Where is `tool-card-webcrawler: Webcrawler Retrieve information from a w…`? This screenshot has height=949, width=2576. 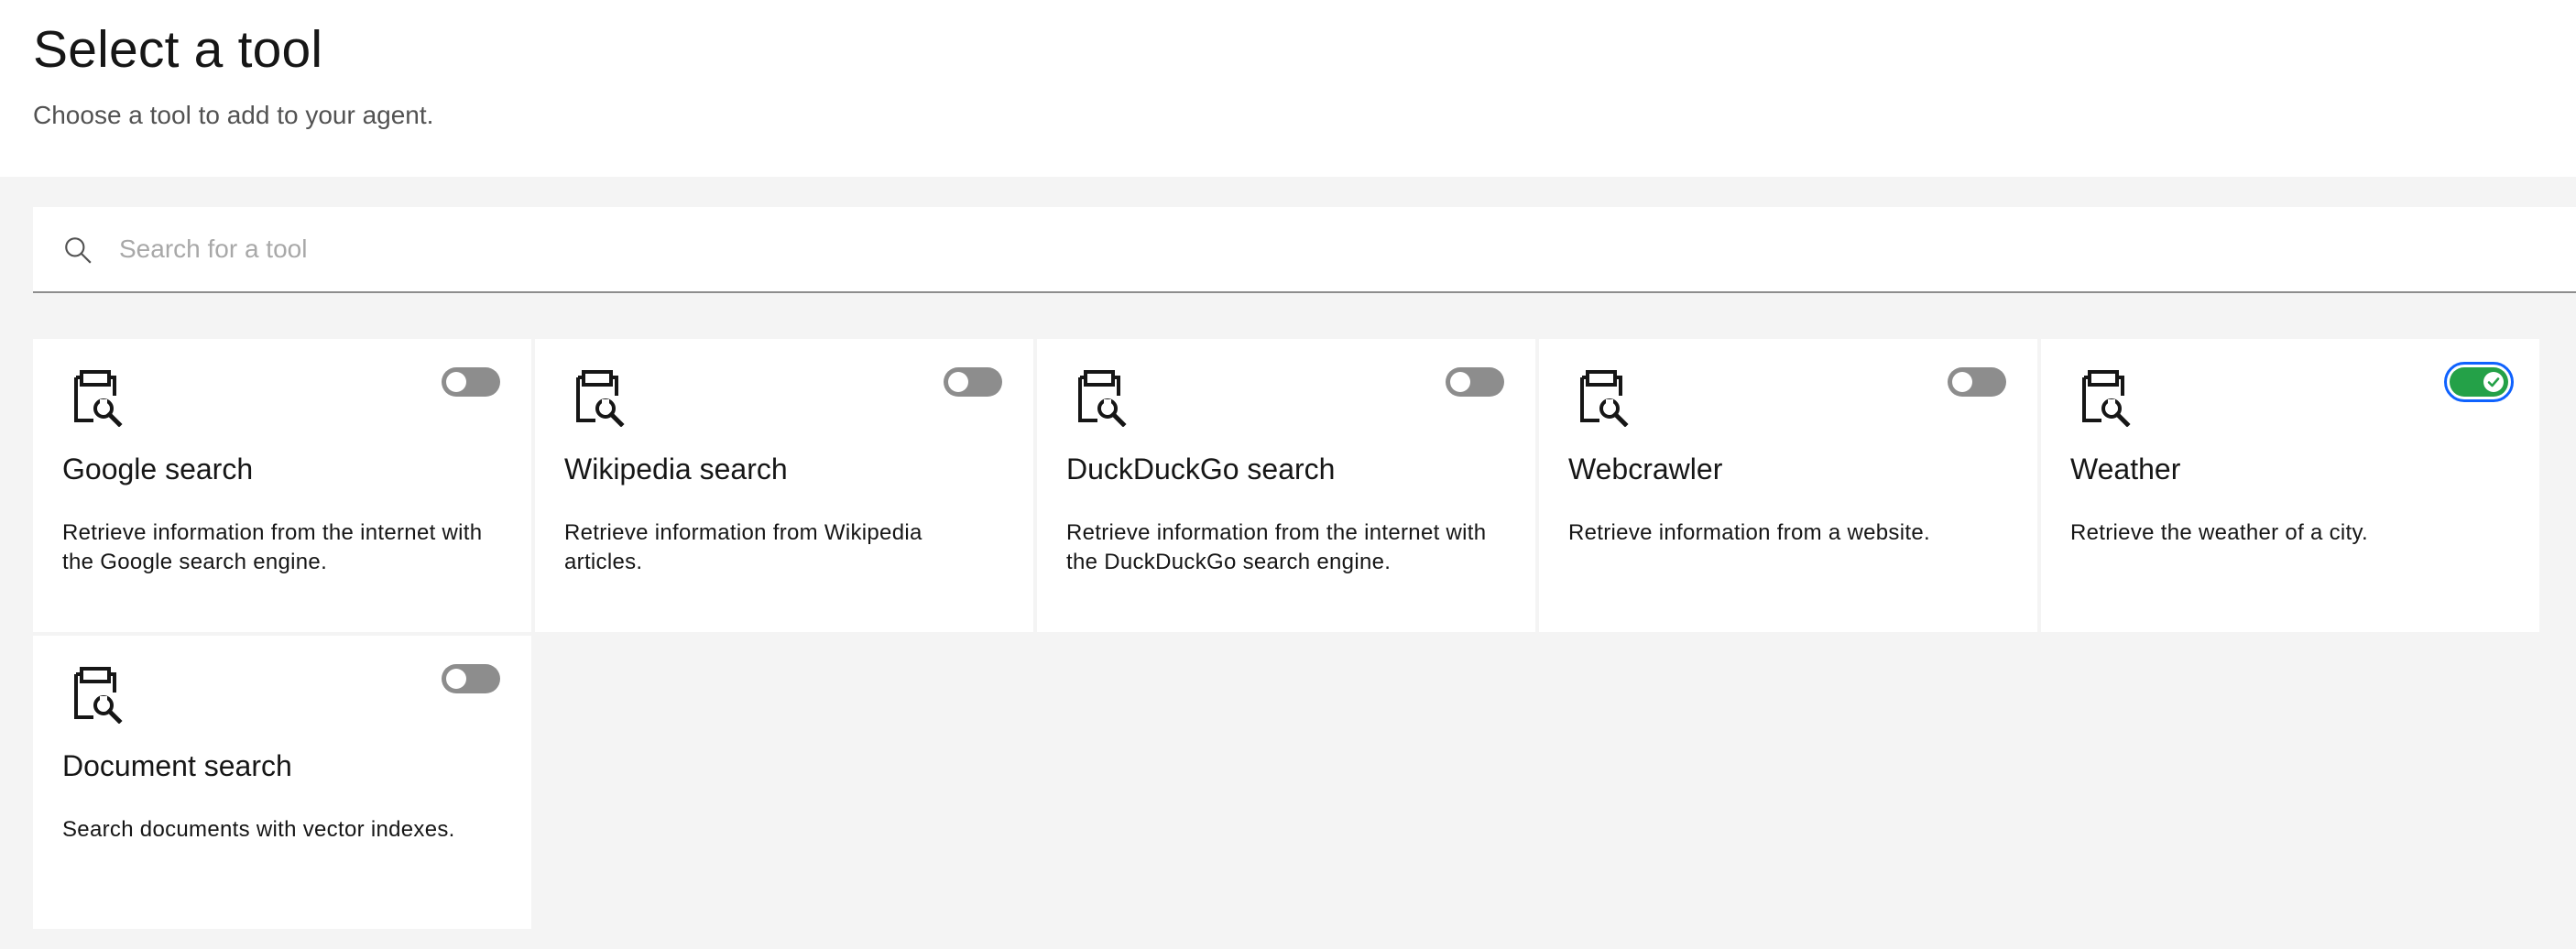
tool-card-webcrawler: Webcrawler Retrieve information from a w… is located at coordinates (1788, 485).